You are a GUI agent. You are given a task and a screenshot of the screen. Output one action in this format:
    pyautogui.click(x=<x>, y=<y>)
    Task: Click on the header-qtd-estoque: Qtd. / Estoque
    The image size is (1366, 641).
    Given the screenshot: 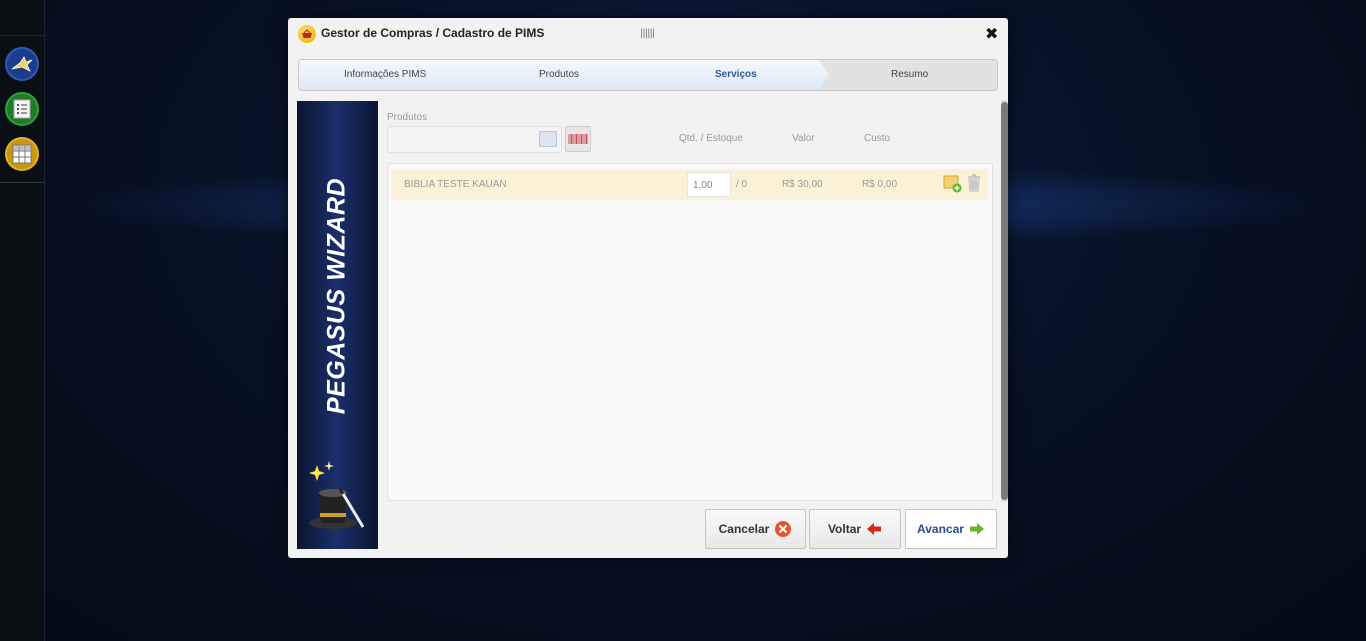 What is the action you would take?
    pyautogui.click(x=711, y=138)
    